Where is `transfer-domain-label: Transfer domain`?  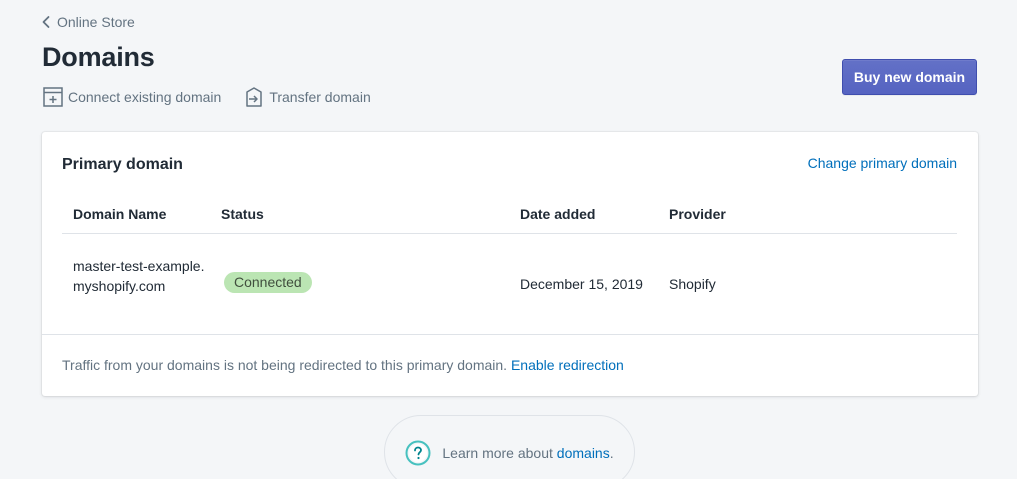
transfer-domain-label: Transfer domain is located at coordinates (320, 97).